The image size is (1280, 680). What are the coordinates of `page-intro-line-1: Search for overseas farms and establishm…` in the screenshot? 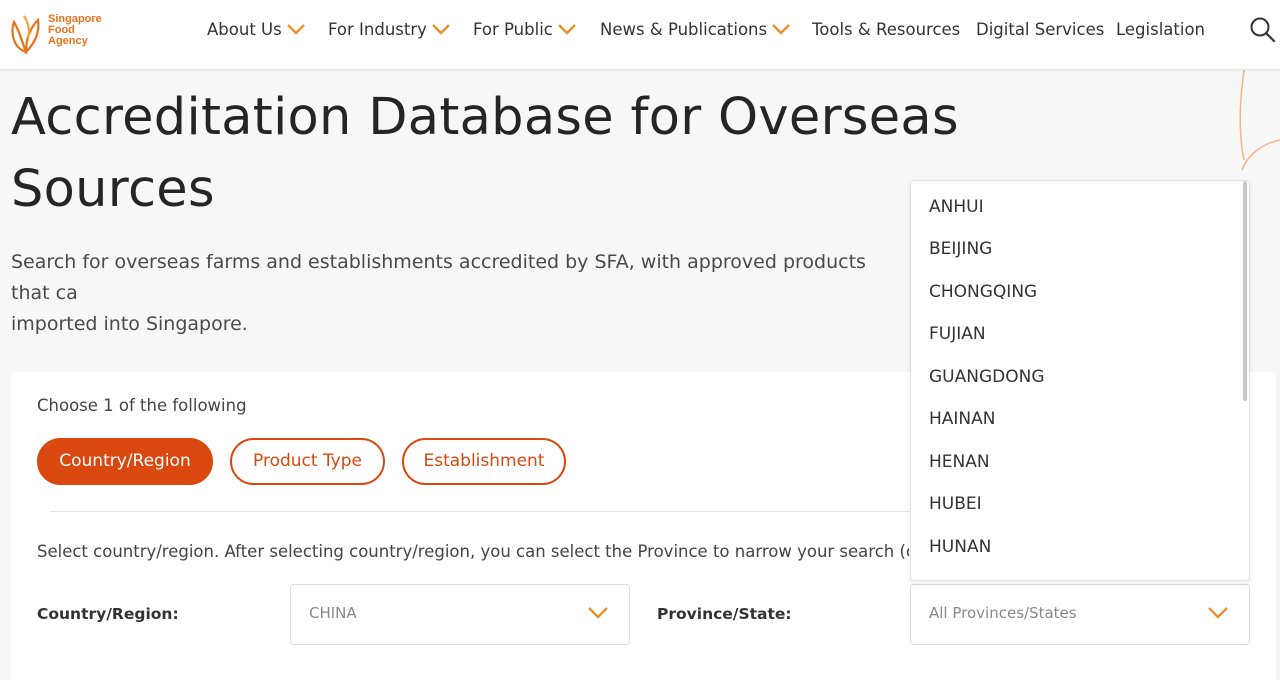 It's located at (438, 277).